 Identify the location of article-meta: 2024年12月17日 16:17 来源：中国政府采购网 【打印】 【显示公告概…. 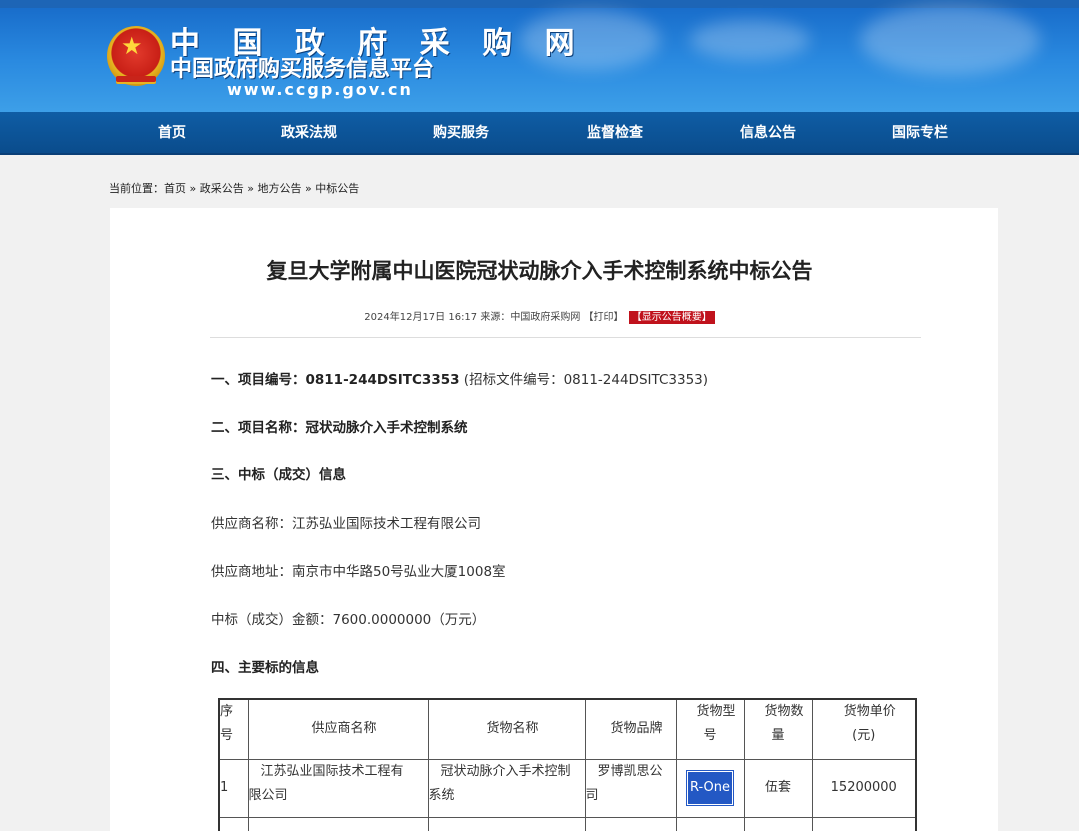
(539, 316).